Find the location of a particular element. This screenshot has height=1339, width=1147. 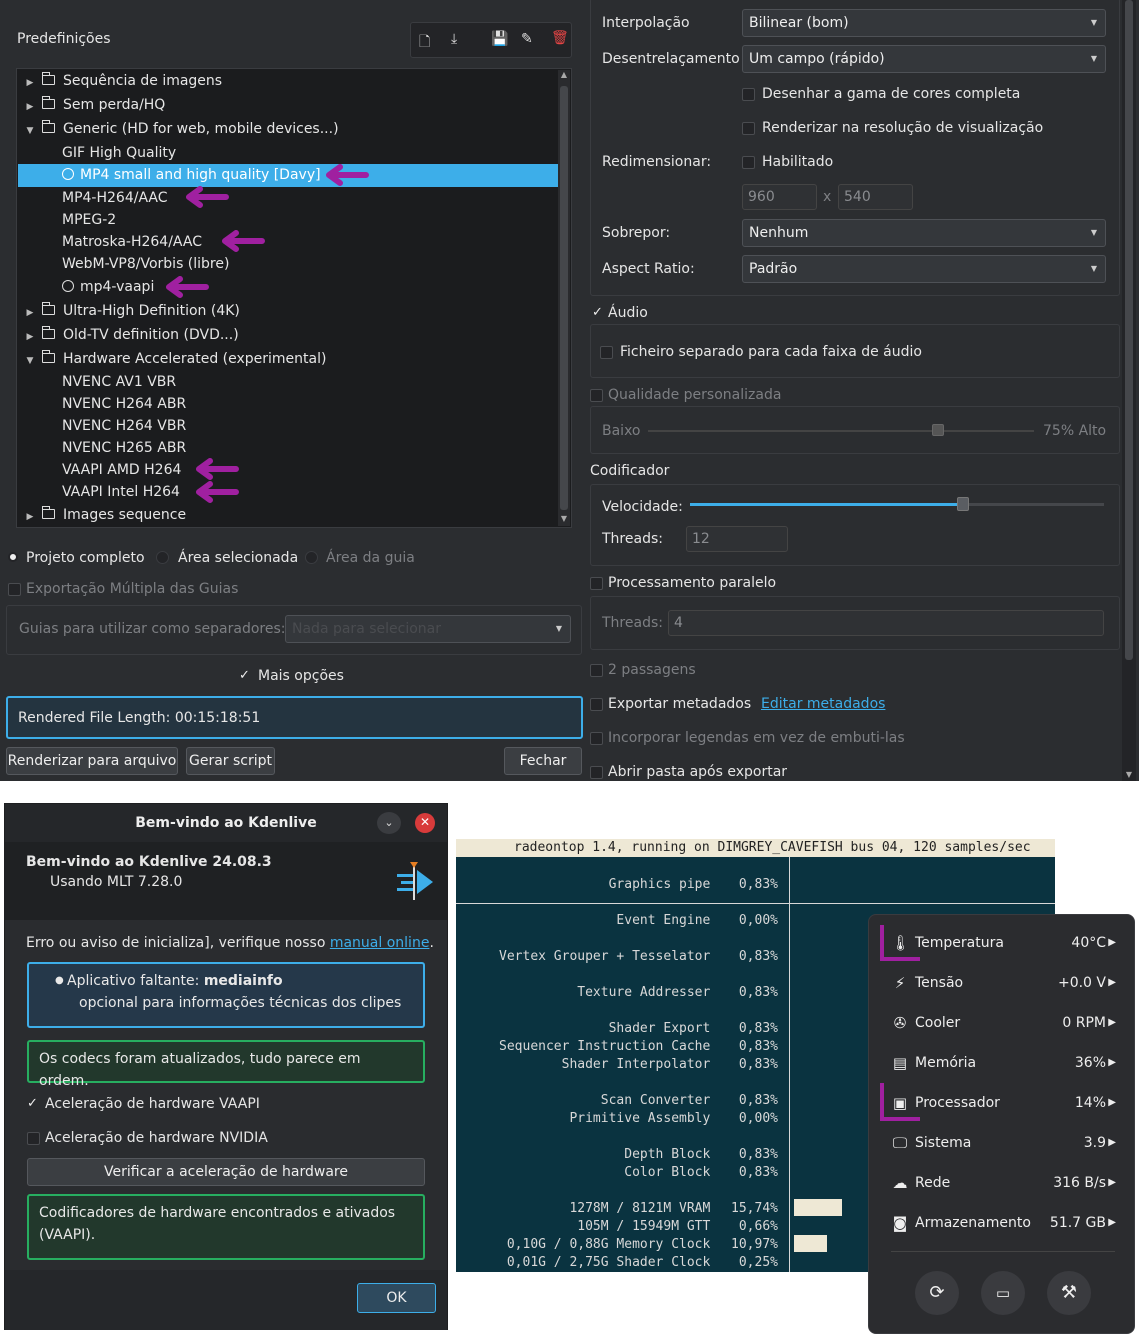

threads2-spin: 4 is located at coordinates (886, 623).